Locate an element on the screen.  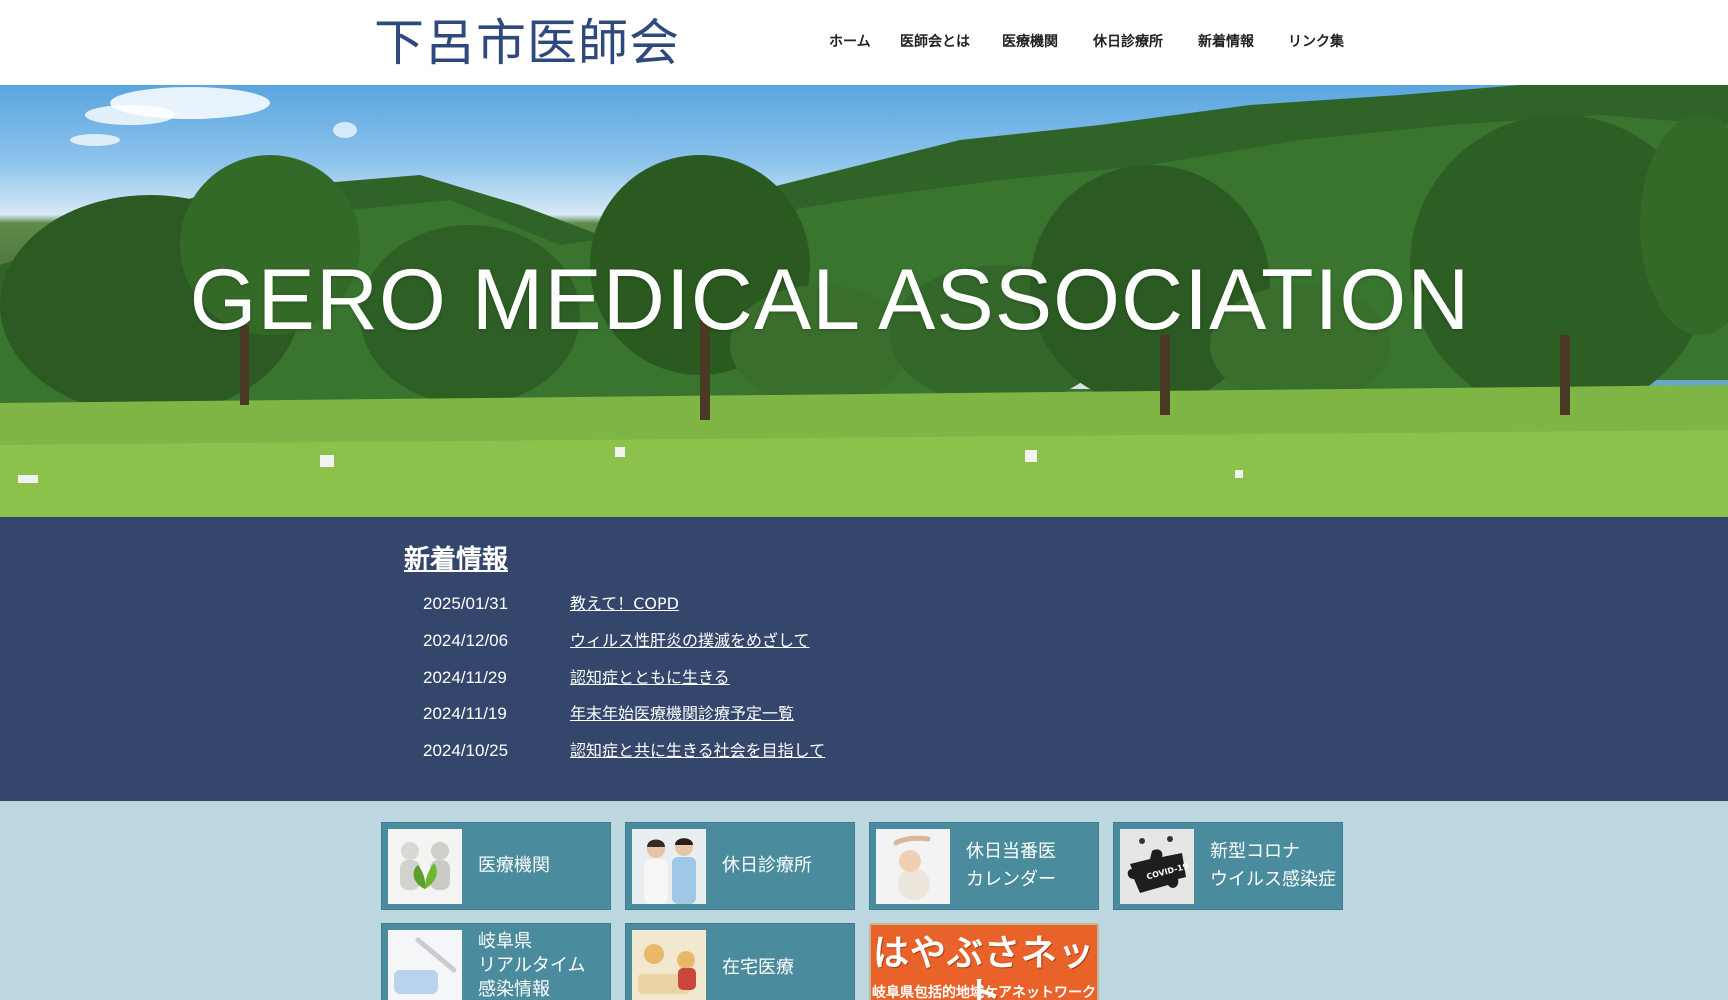
home-care-dolls-thumbnail is located at coordinates (669, 965).